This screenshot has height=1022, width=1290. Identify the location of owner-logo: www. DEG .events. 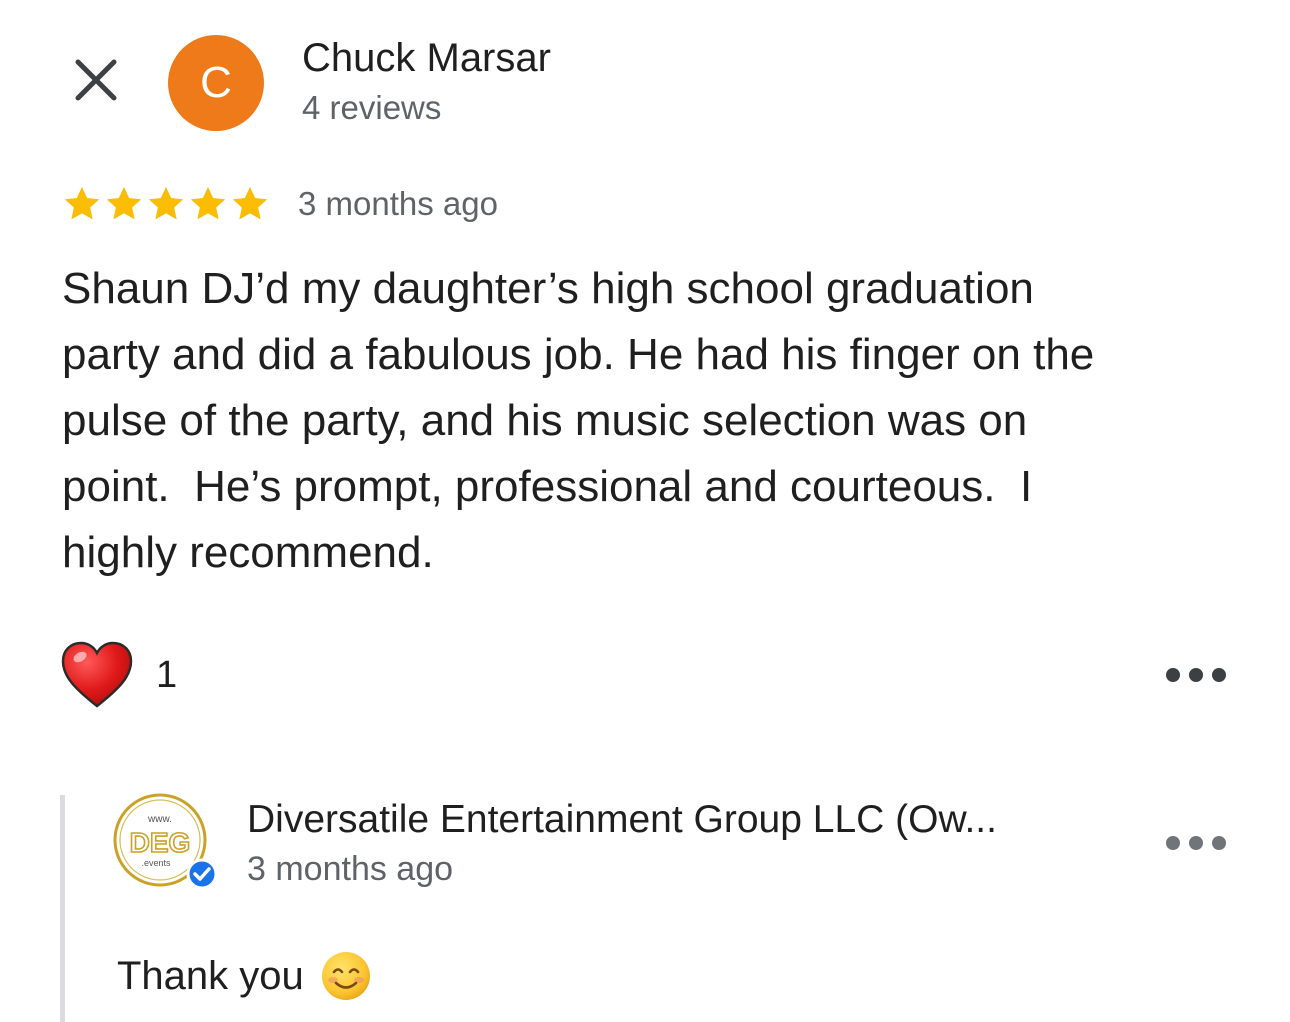
(165, 844).